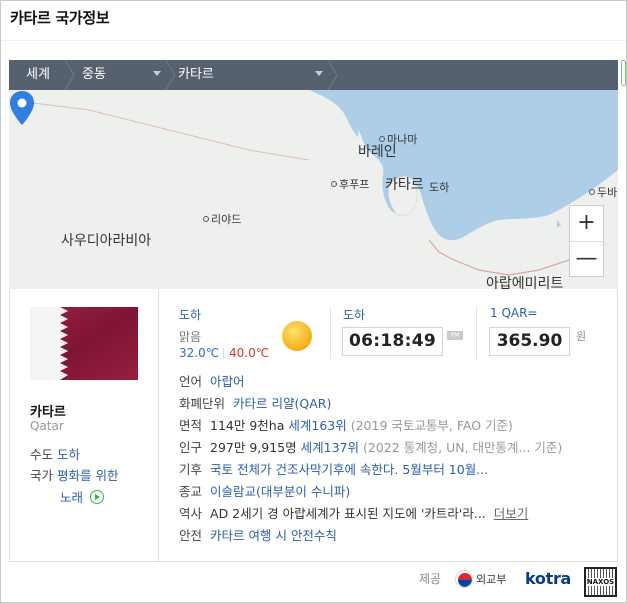 The image size is (627, 603). What do you see at coordinates (377, 152) in the screenshot?
I see `map-label-bahrain: 바레인` at bounding box center [377, 152].